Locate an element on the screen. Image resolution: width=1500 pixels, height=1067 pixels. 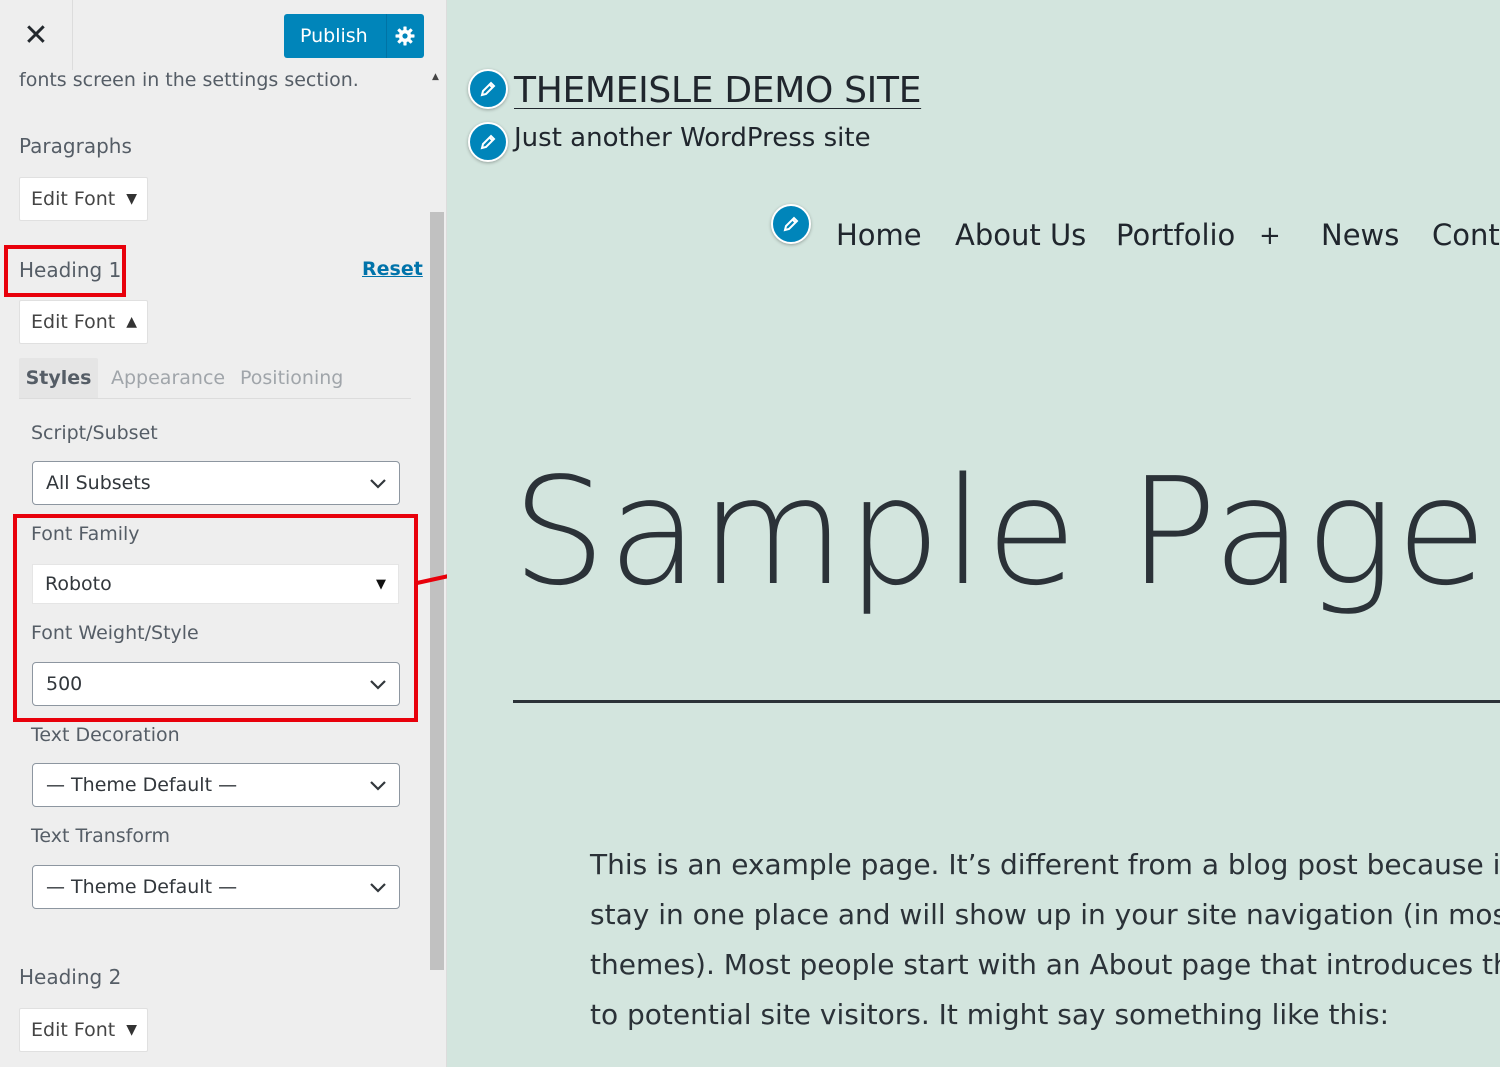
font-settings-tabs: Styles Appearance Positioning is located at coordinates (215, 378).